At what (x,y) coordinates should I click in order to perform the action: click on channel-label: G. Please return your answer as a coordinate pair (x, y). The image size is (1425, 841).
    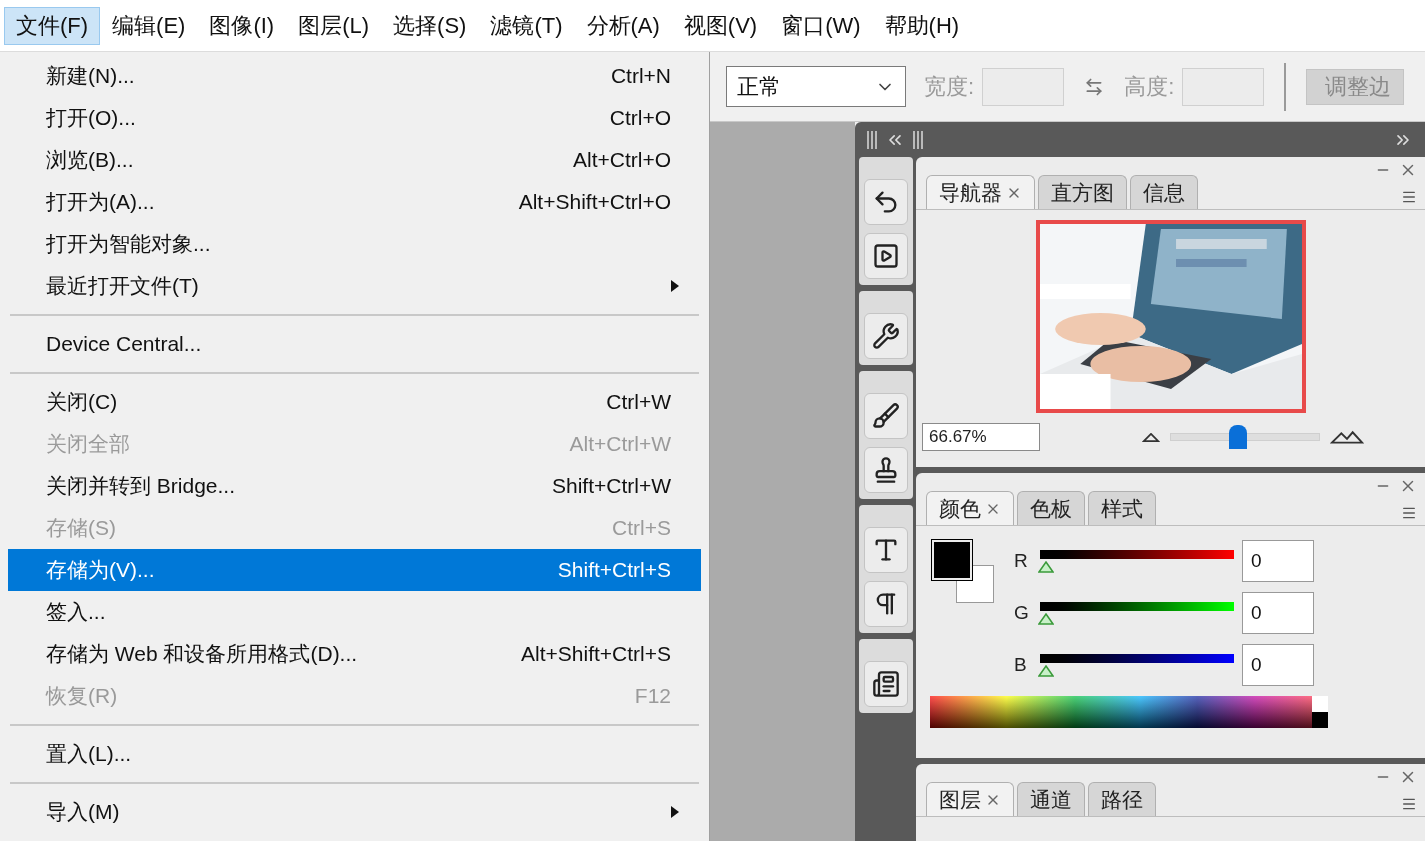
    Looking at the image, I should click on (1022, 612).